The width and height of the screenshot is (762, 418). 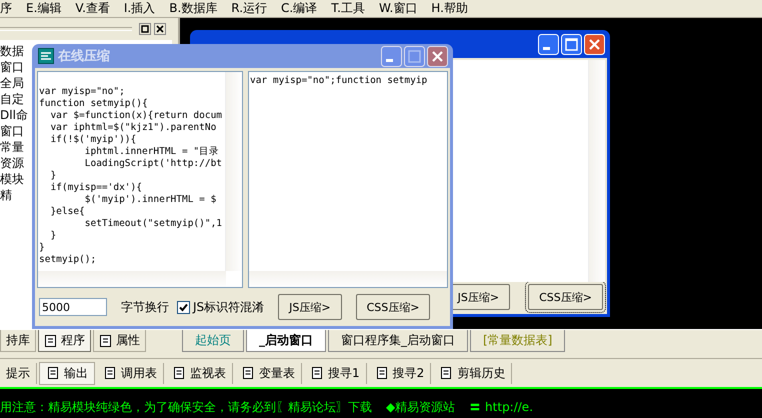 I want to click on tree-item: 模块, so click(x=12, y=179).